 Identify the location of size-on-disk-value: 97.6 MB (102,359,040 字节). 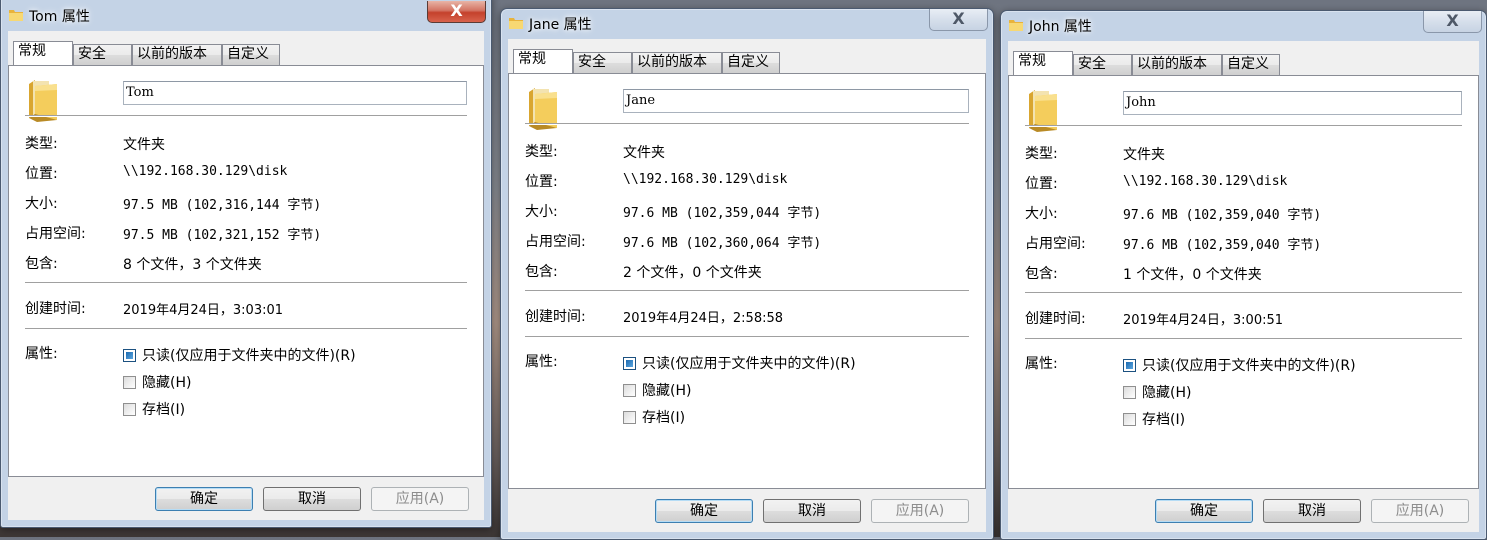
(1222, 245).